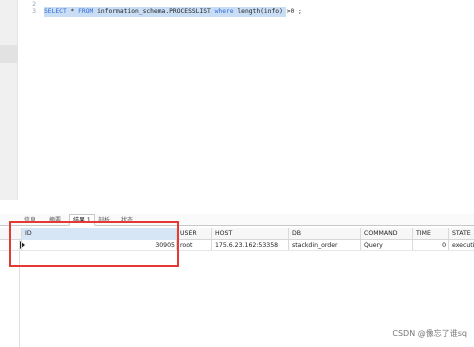  What do you see at coordinates (193, 233) in the screenshot?
I see `column-header-user: USER` at bounding box center [193, 233].